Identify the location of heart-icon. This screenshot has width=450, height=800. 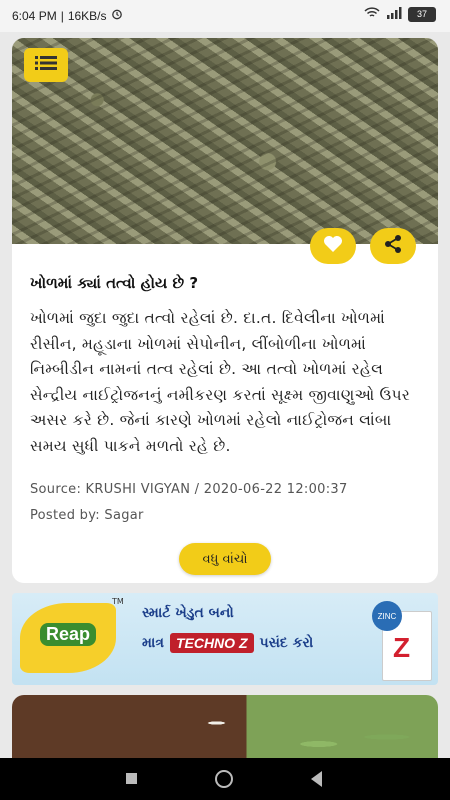
(333, 246).